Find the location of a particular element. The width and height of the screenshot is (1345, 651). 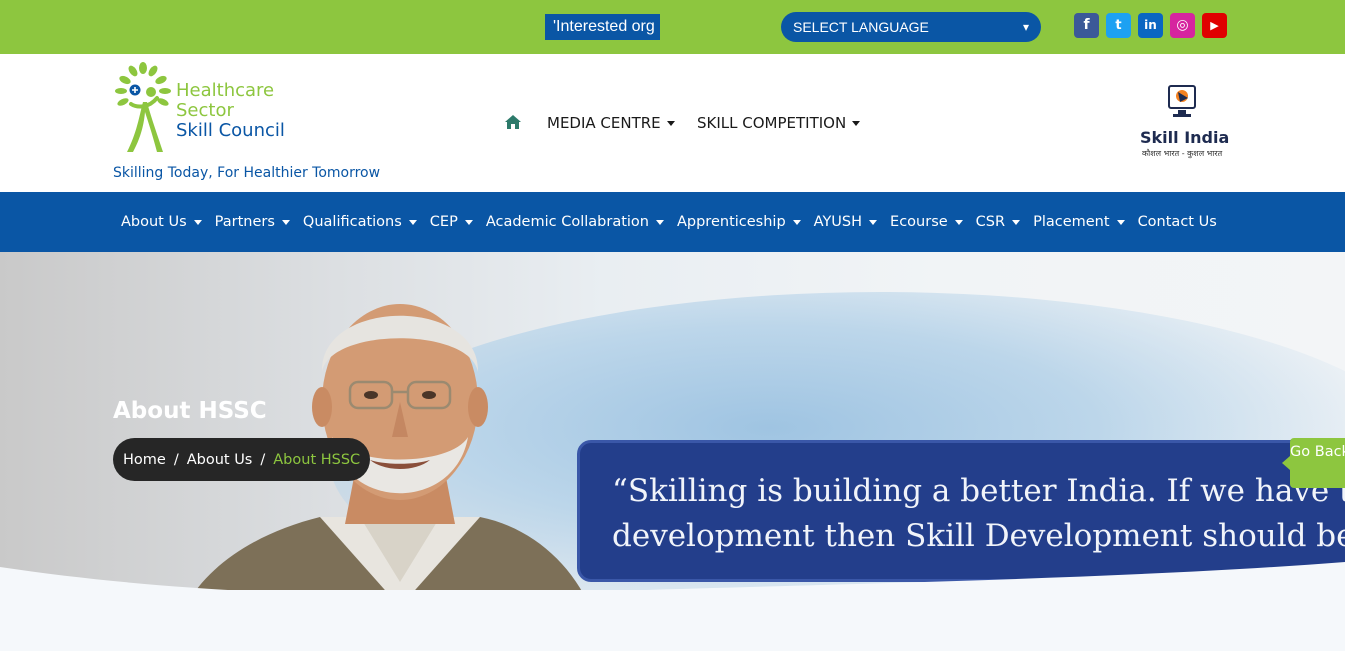

home-icon is located at coordinates (513, 122).